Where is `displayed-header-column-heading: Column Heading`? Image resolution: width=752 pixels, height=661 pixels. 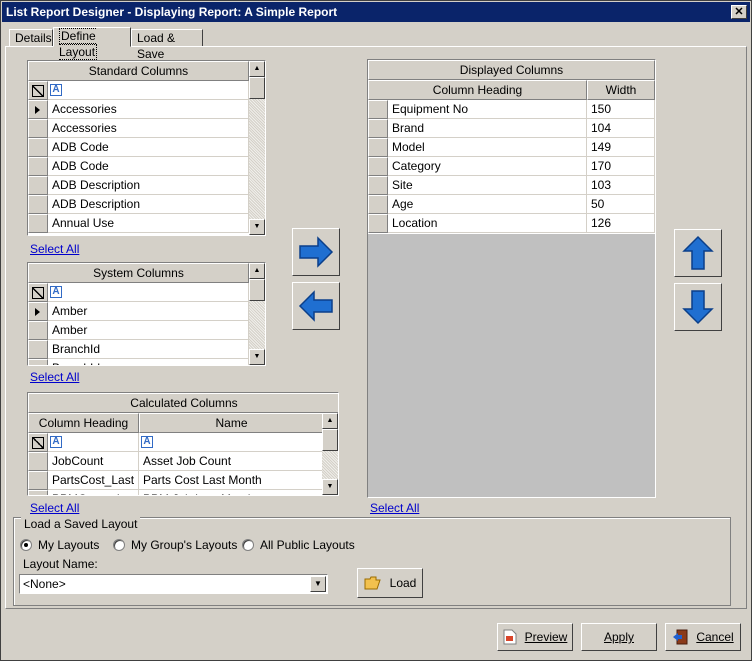
displayed-header-column-heading: Column Heading is located at coordinates (477, 90).